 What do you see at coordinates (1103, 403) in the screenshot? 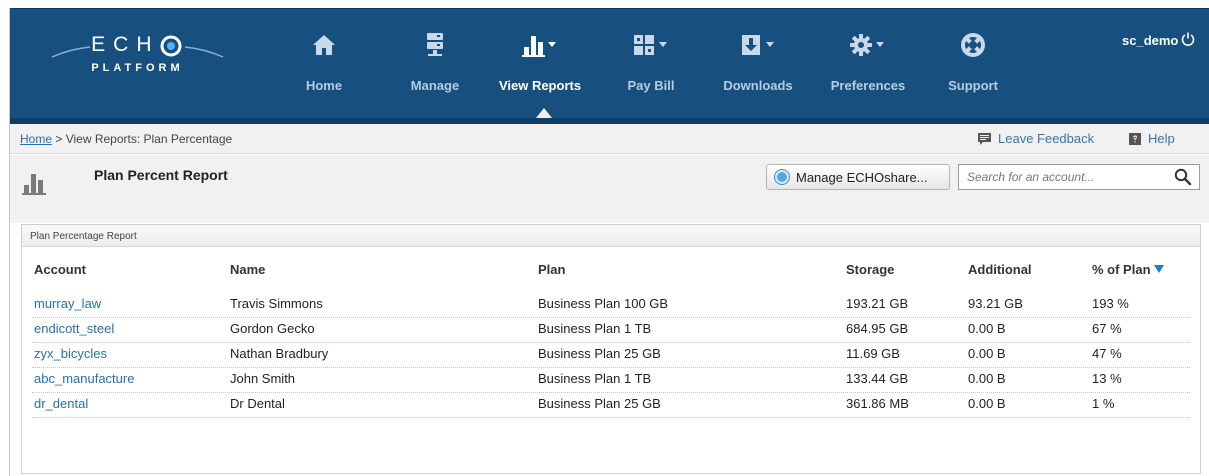
I see `percent-cell: 1 %` at bounding box center [1103, 403].